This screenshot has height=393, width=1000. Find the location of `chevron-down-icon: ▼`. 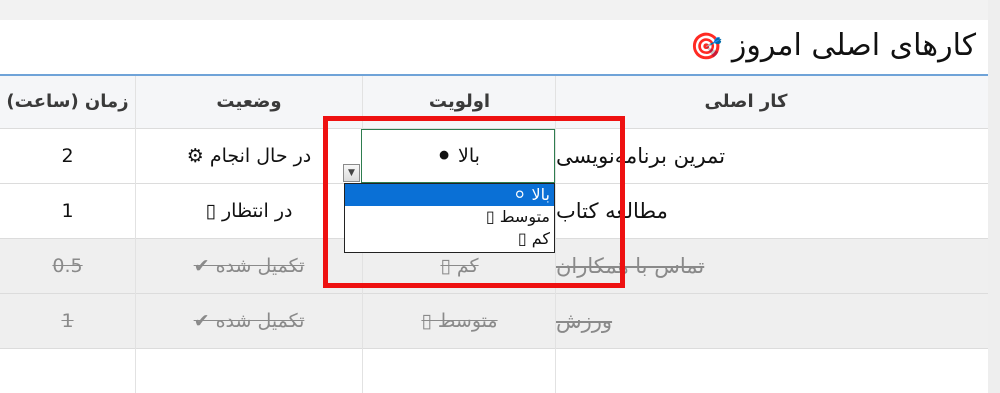

chevron-down-icon: ▼ is located at coordinates (351, 173).